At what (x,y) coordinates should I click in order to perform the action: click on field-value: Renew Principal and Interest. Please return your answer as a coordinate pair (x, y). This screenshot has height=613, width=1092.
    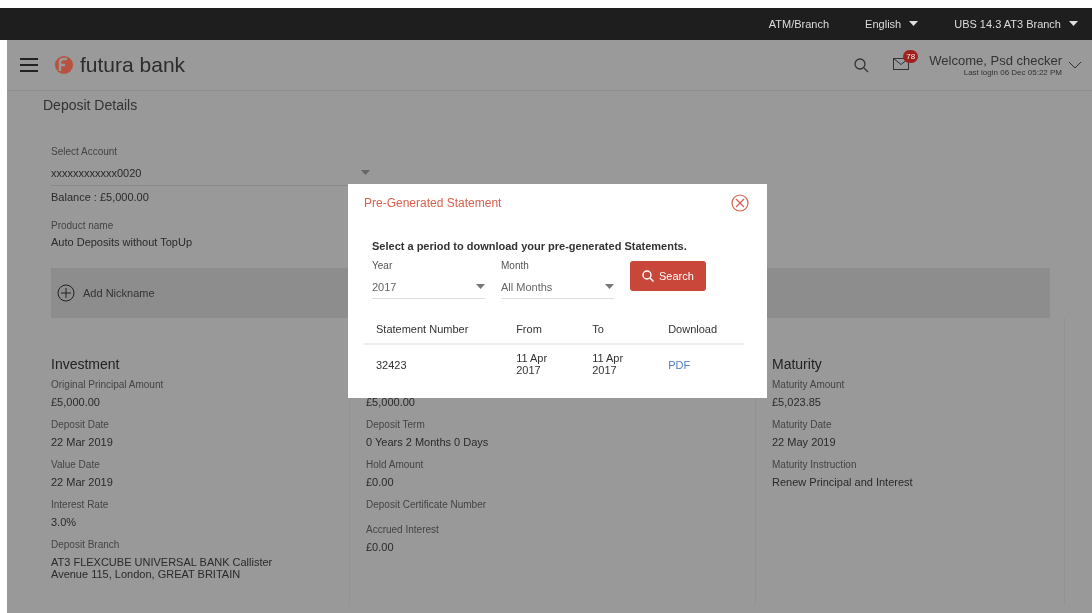
    Looking at the image, I should click on (843, 482).